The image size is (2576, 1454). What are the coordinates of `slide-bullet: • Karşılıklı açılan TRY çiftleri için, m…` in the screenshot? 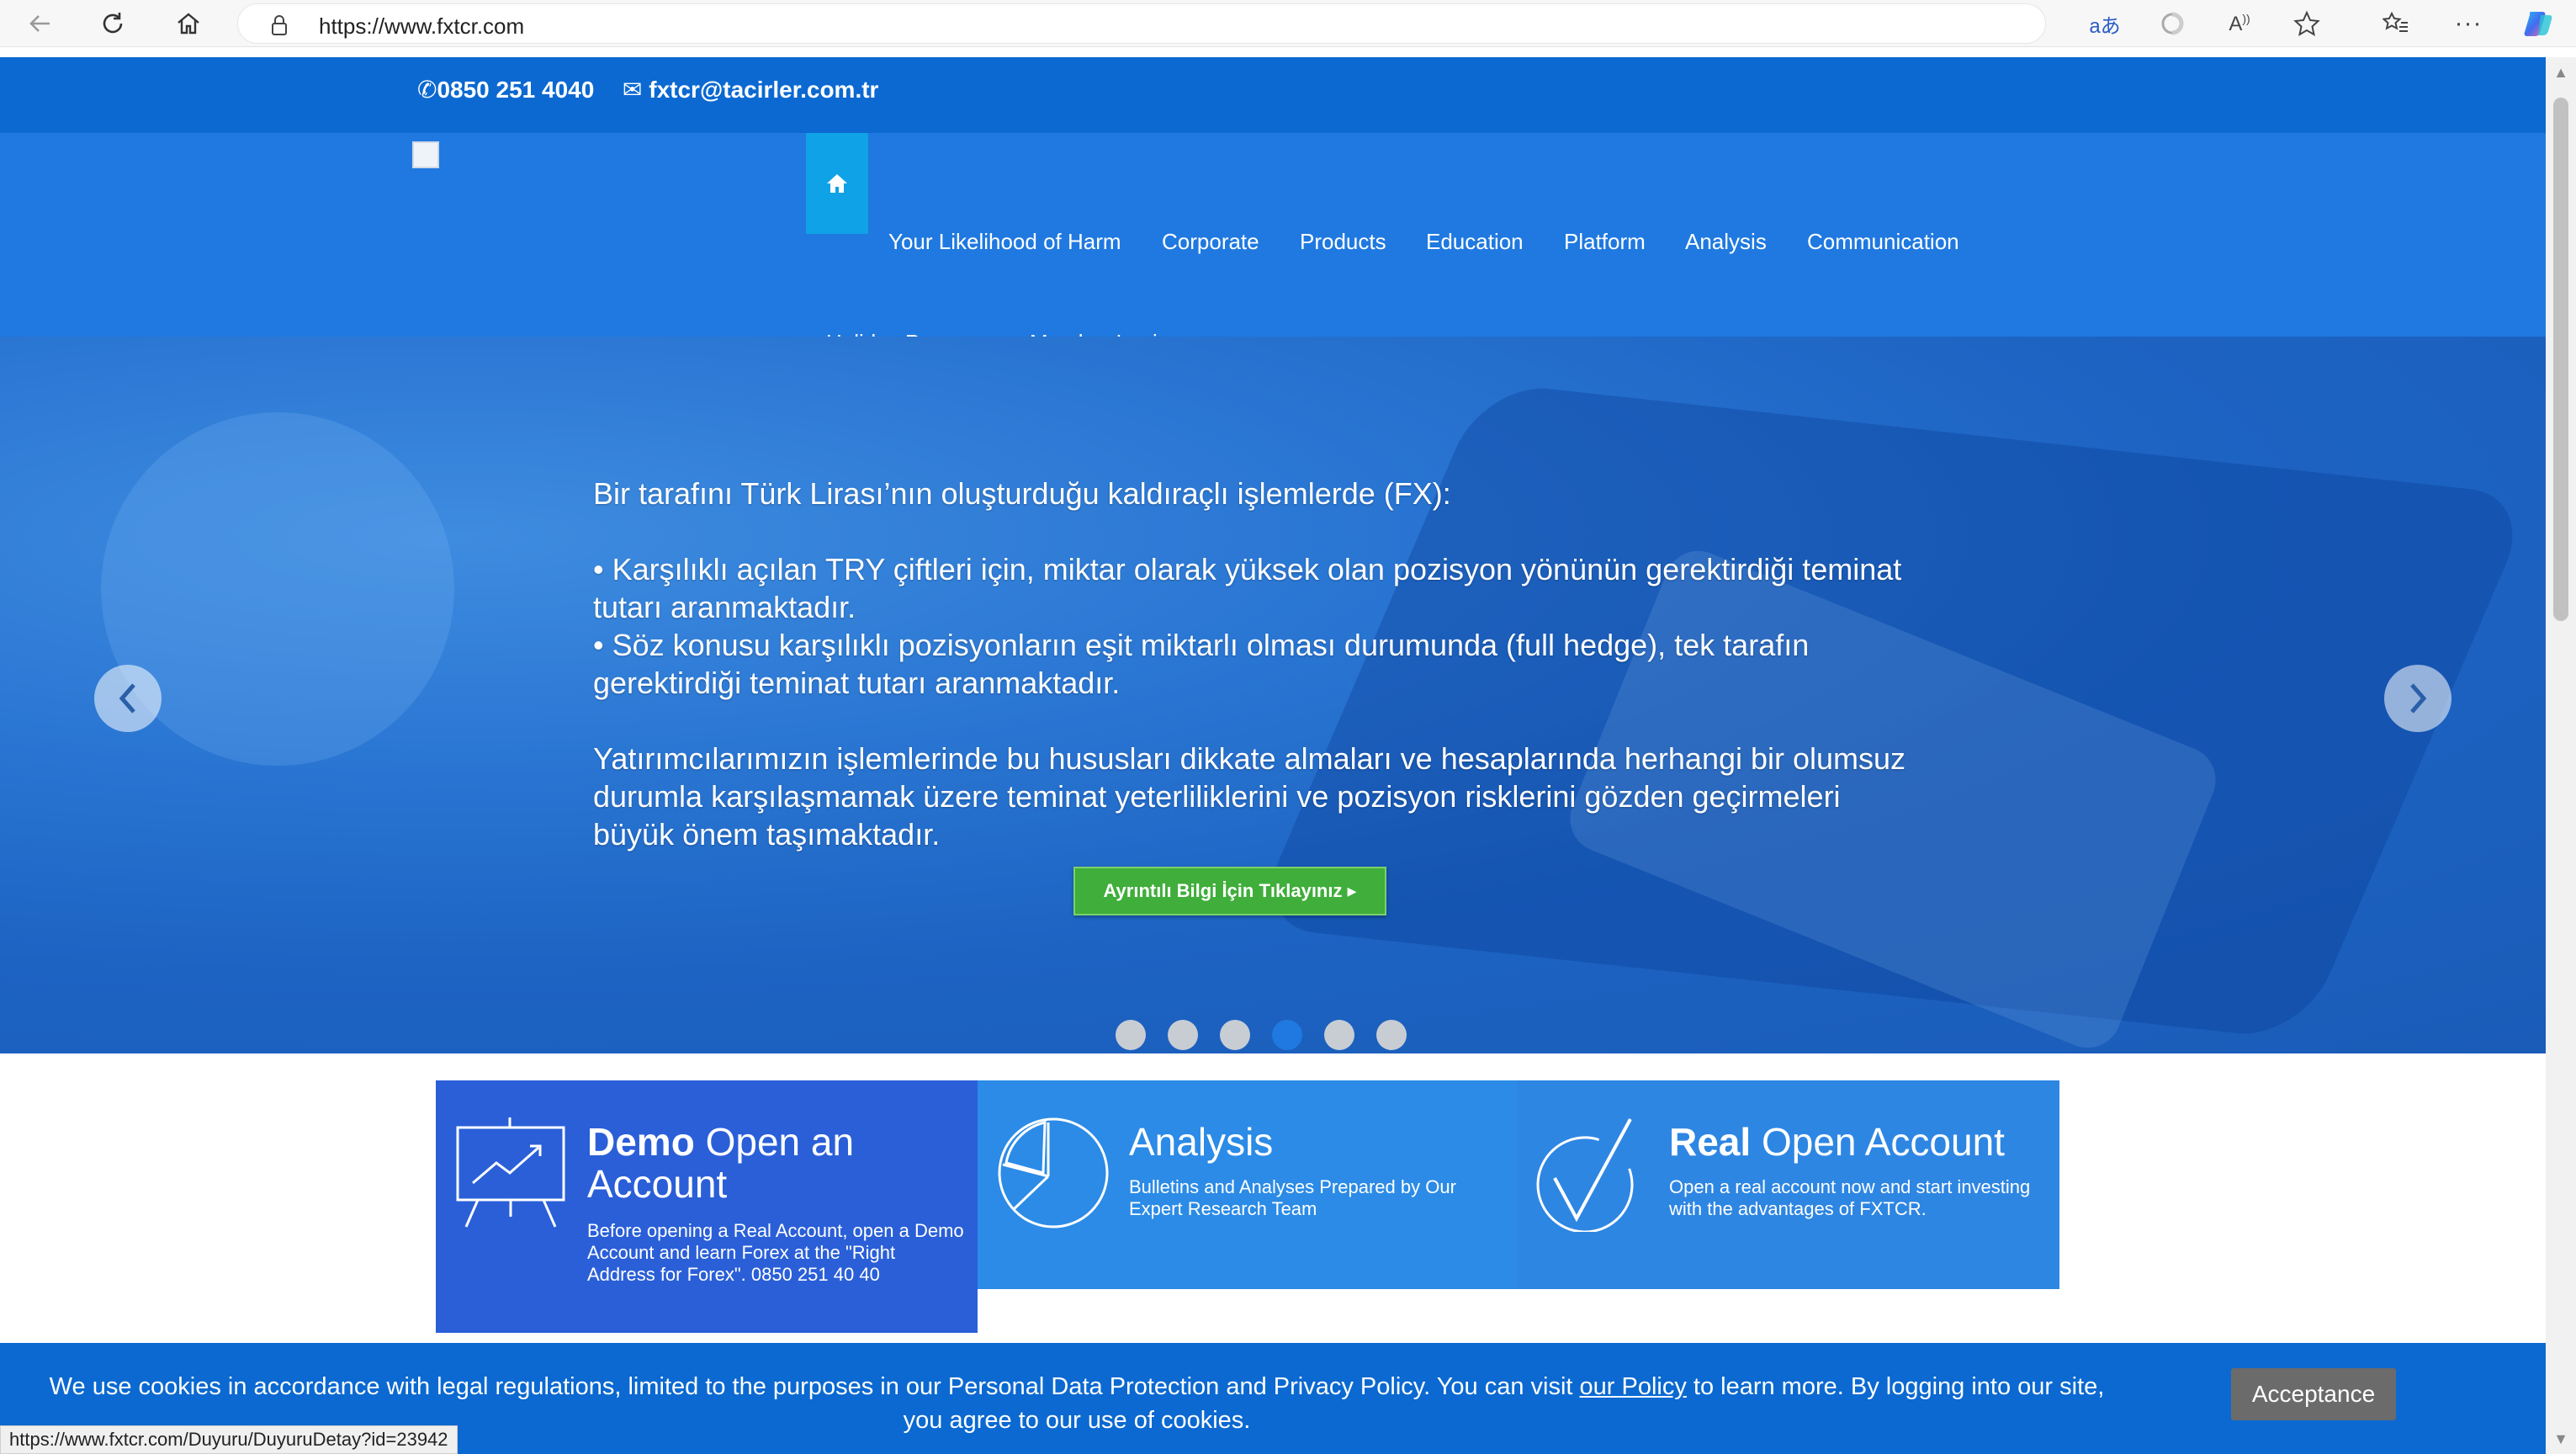 It's located at (1247, 588).